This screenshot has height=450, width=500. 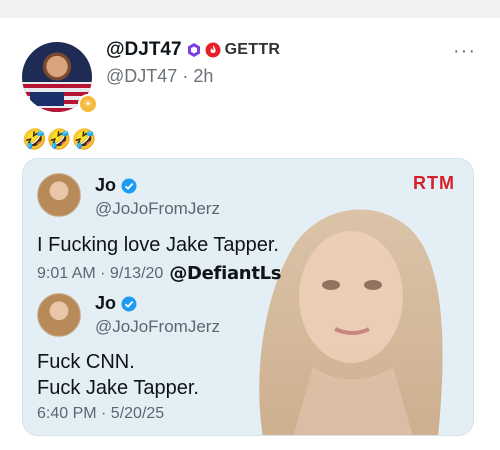 What do you see at coordinates (101, 413) in the screenshot?
I see `quoted-timestamp: 6:40 PM · 5/20/25` at bounding box center [101, 413].